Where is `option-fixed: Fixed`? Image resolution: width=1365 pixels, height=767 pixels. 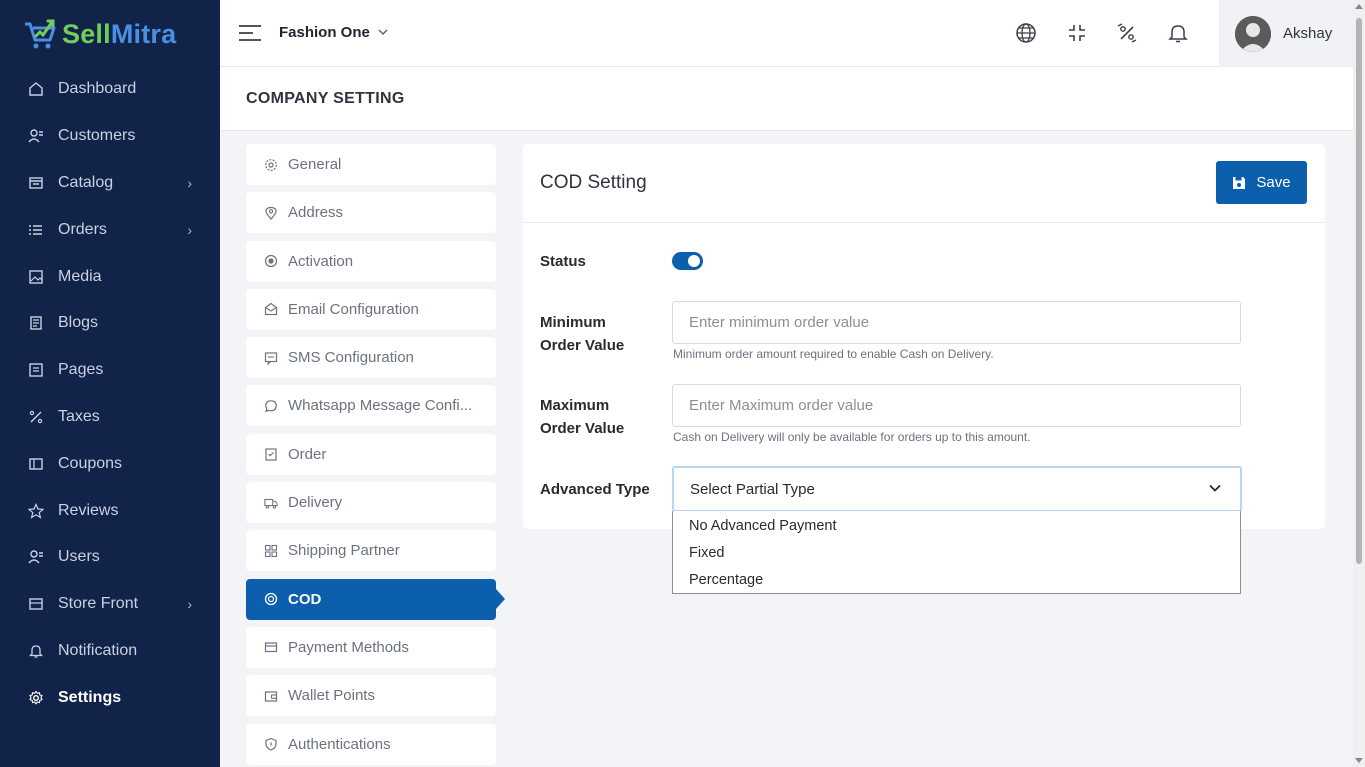 option-fixed: Fixed is located at coordinates (956, 552).